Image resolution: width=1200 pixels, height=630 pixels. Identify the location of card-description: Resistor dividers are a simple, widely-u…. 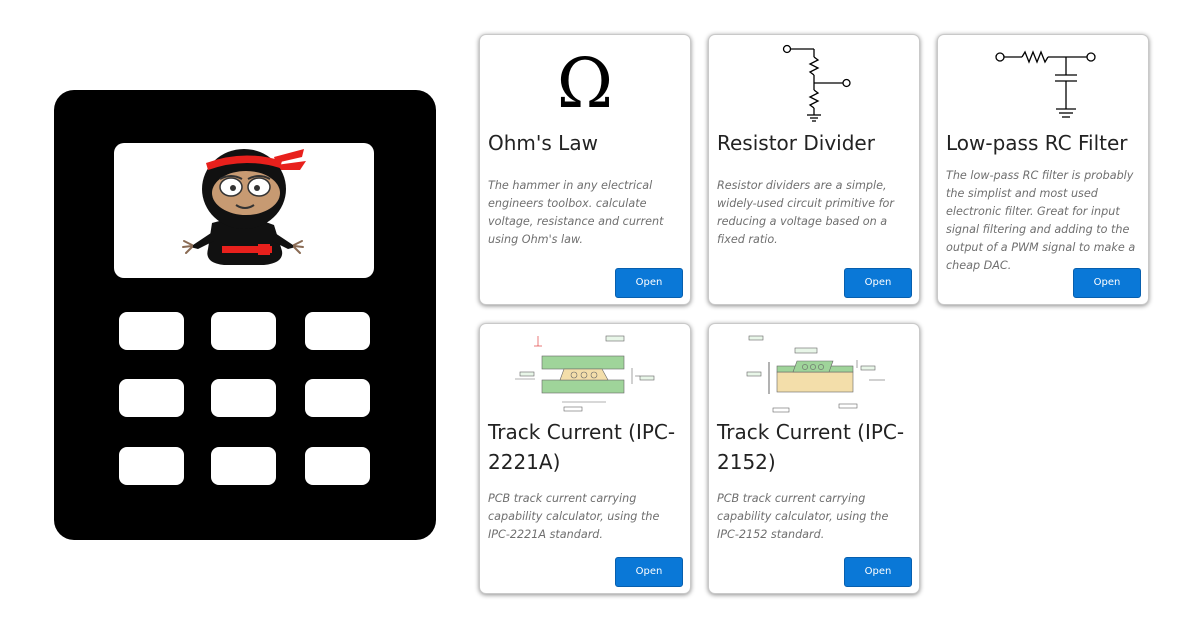
(805, 212).